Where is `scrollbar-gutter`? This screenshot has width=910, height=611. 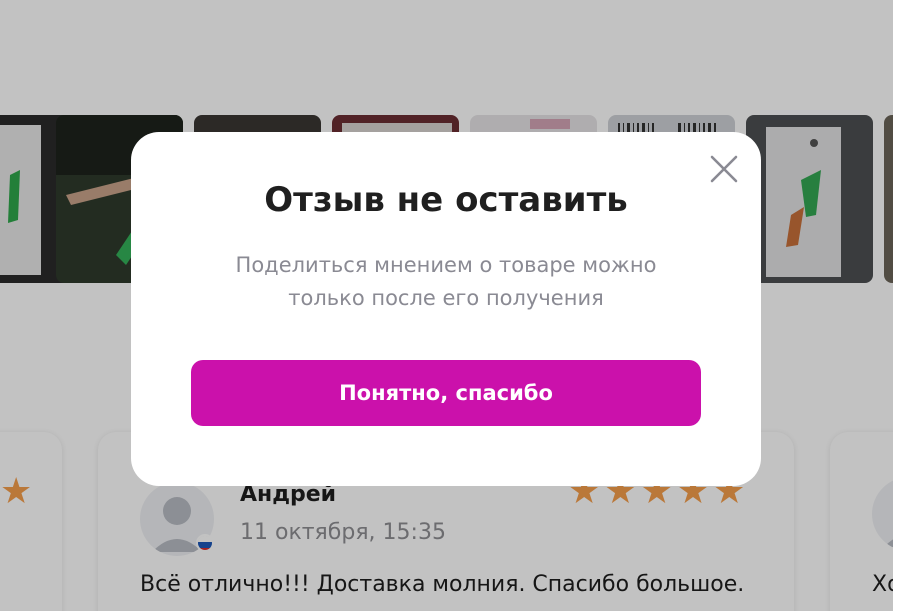
scrollbar-gutter is located at coordinates (901, 305).